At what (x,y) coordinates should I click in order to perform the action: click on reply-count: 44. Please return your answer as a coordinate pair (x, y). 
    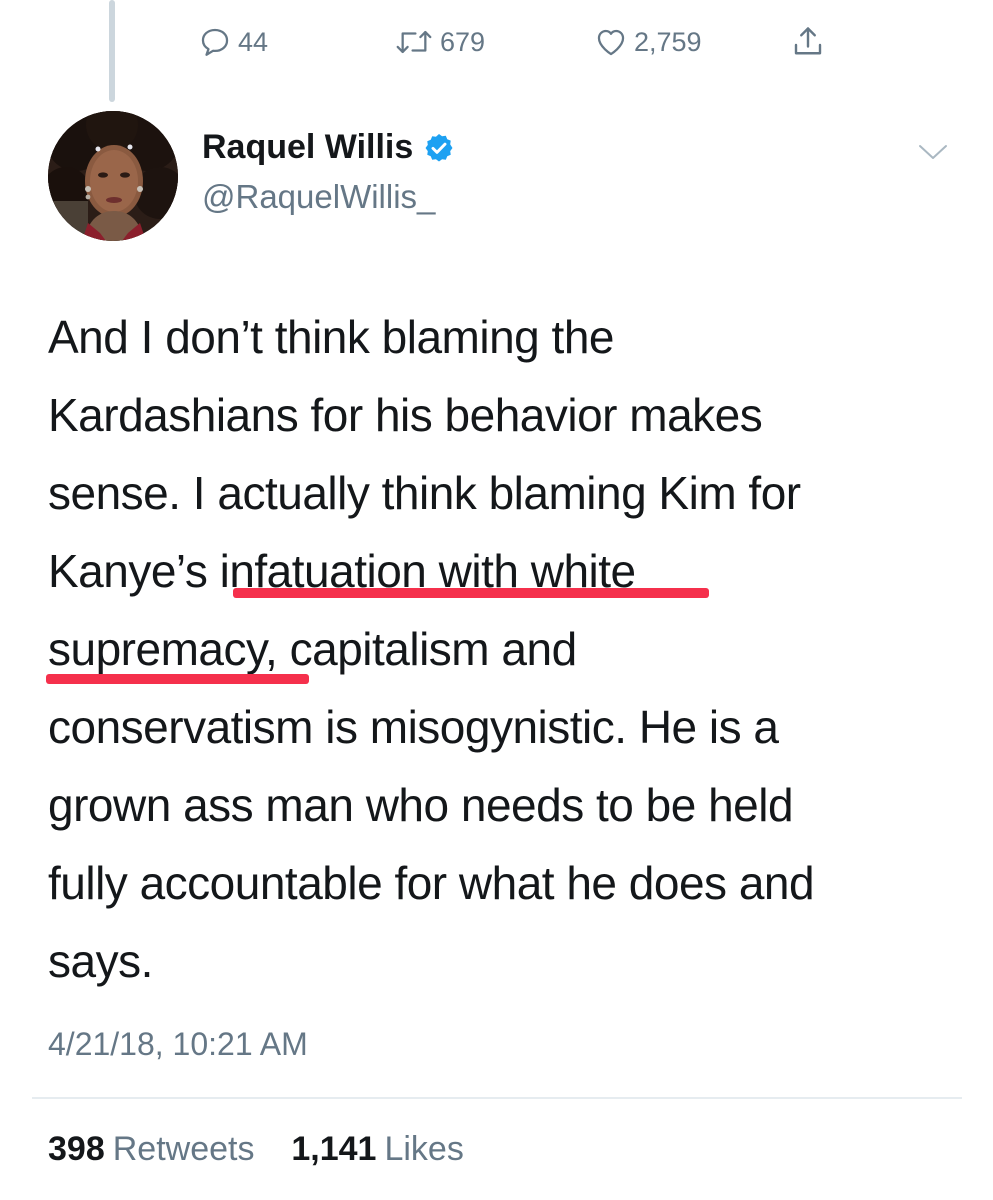
    Looking at the image, I should click on (253, 41).